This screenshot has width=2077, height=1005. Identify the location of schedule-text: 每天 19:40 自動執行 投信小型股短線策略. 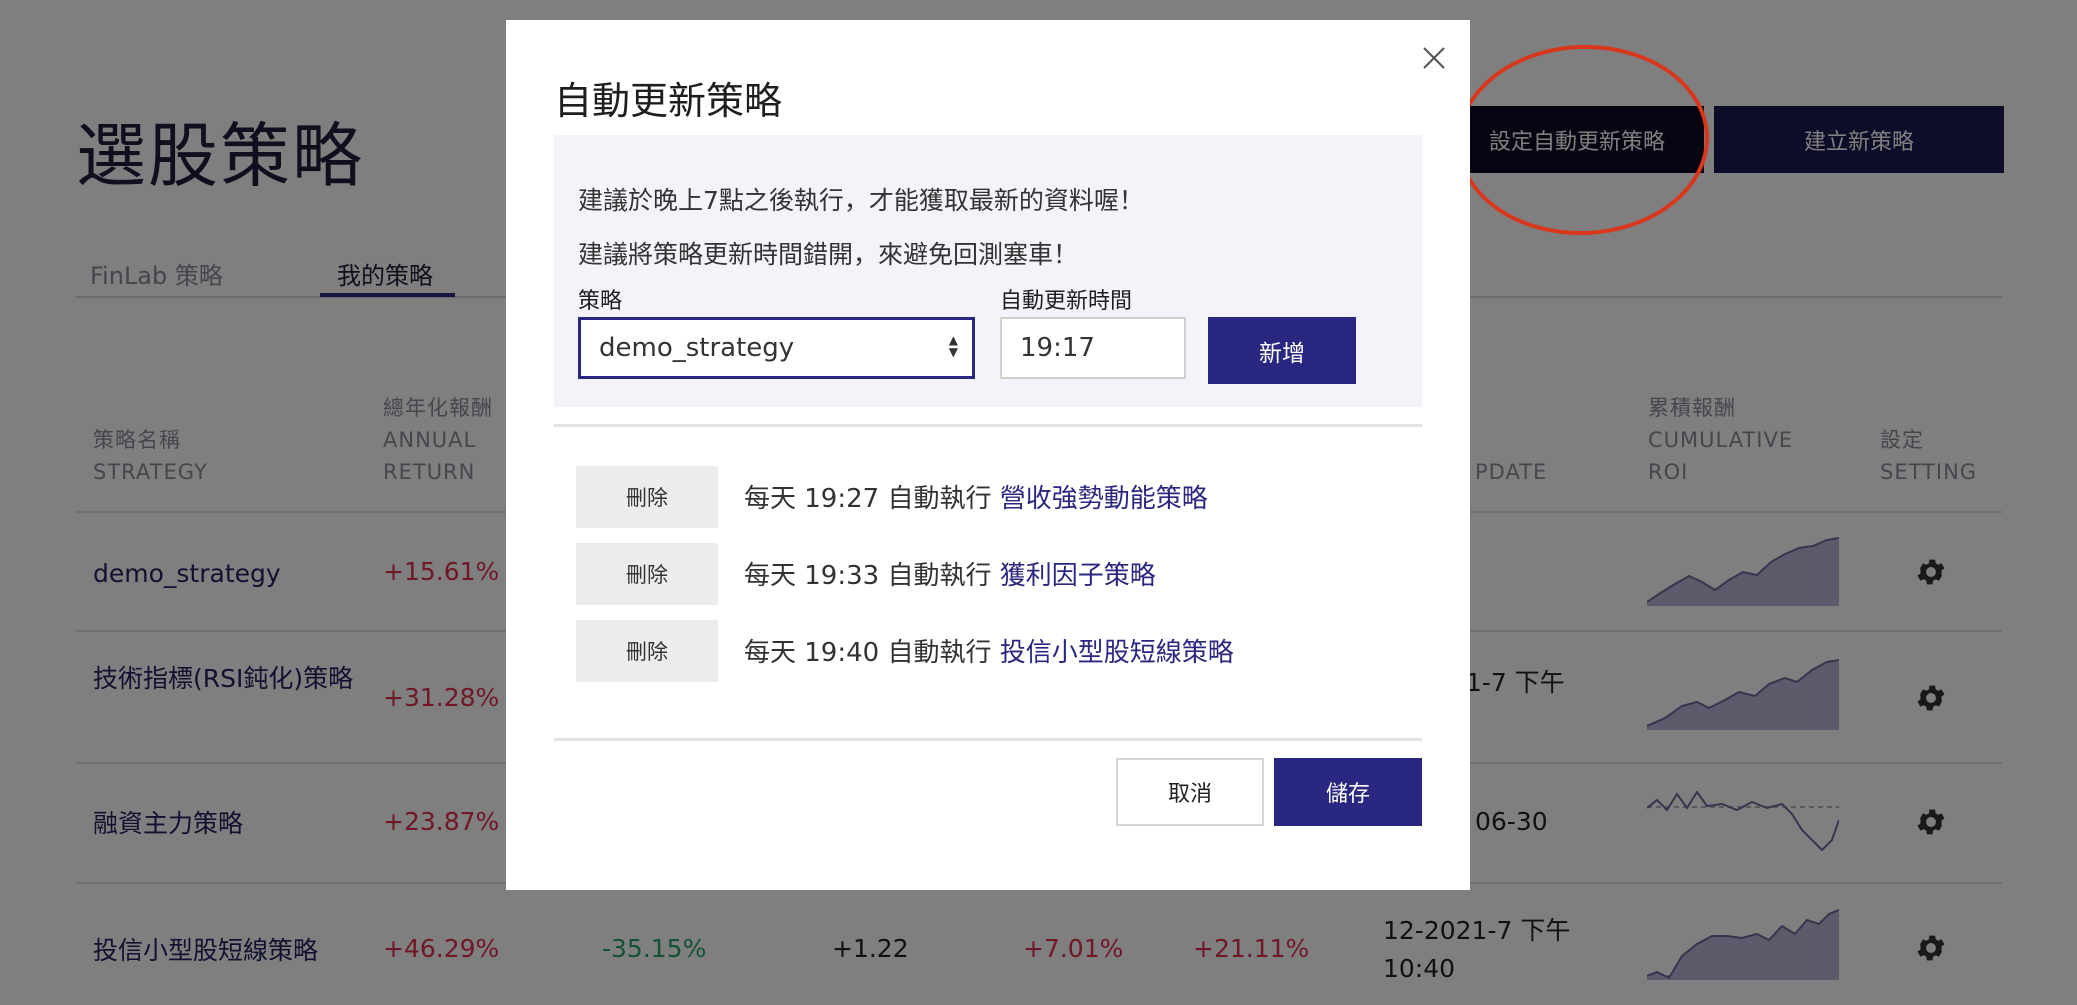
(989, 653).